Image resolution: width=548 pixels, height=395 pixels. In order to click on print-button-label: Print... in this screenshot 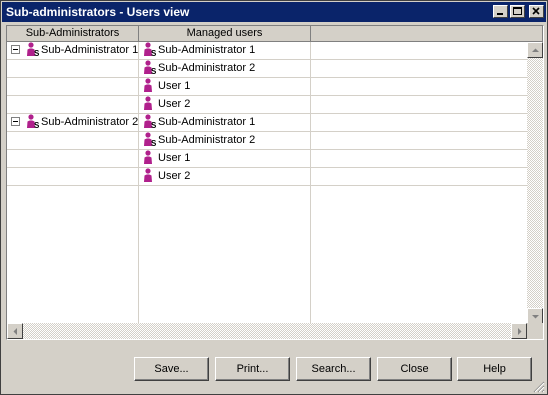, I will do `click(252, 369)`.